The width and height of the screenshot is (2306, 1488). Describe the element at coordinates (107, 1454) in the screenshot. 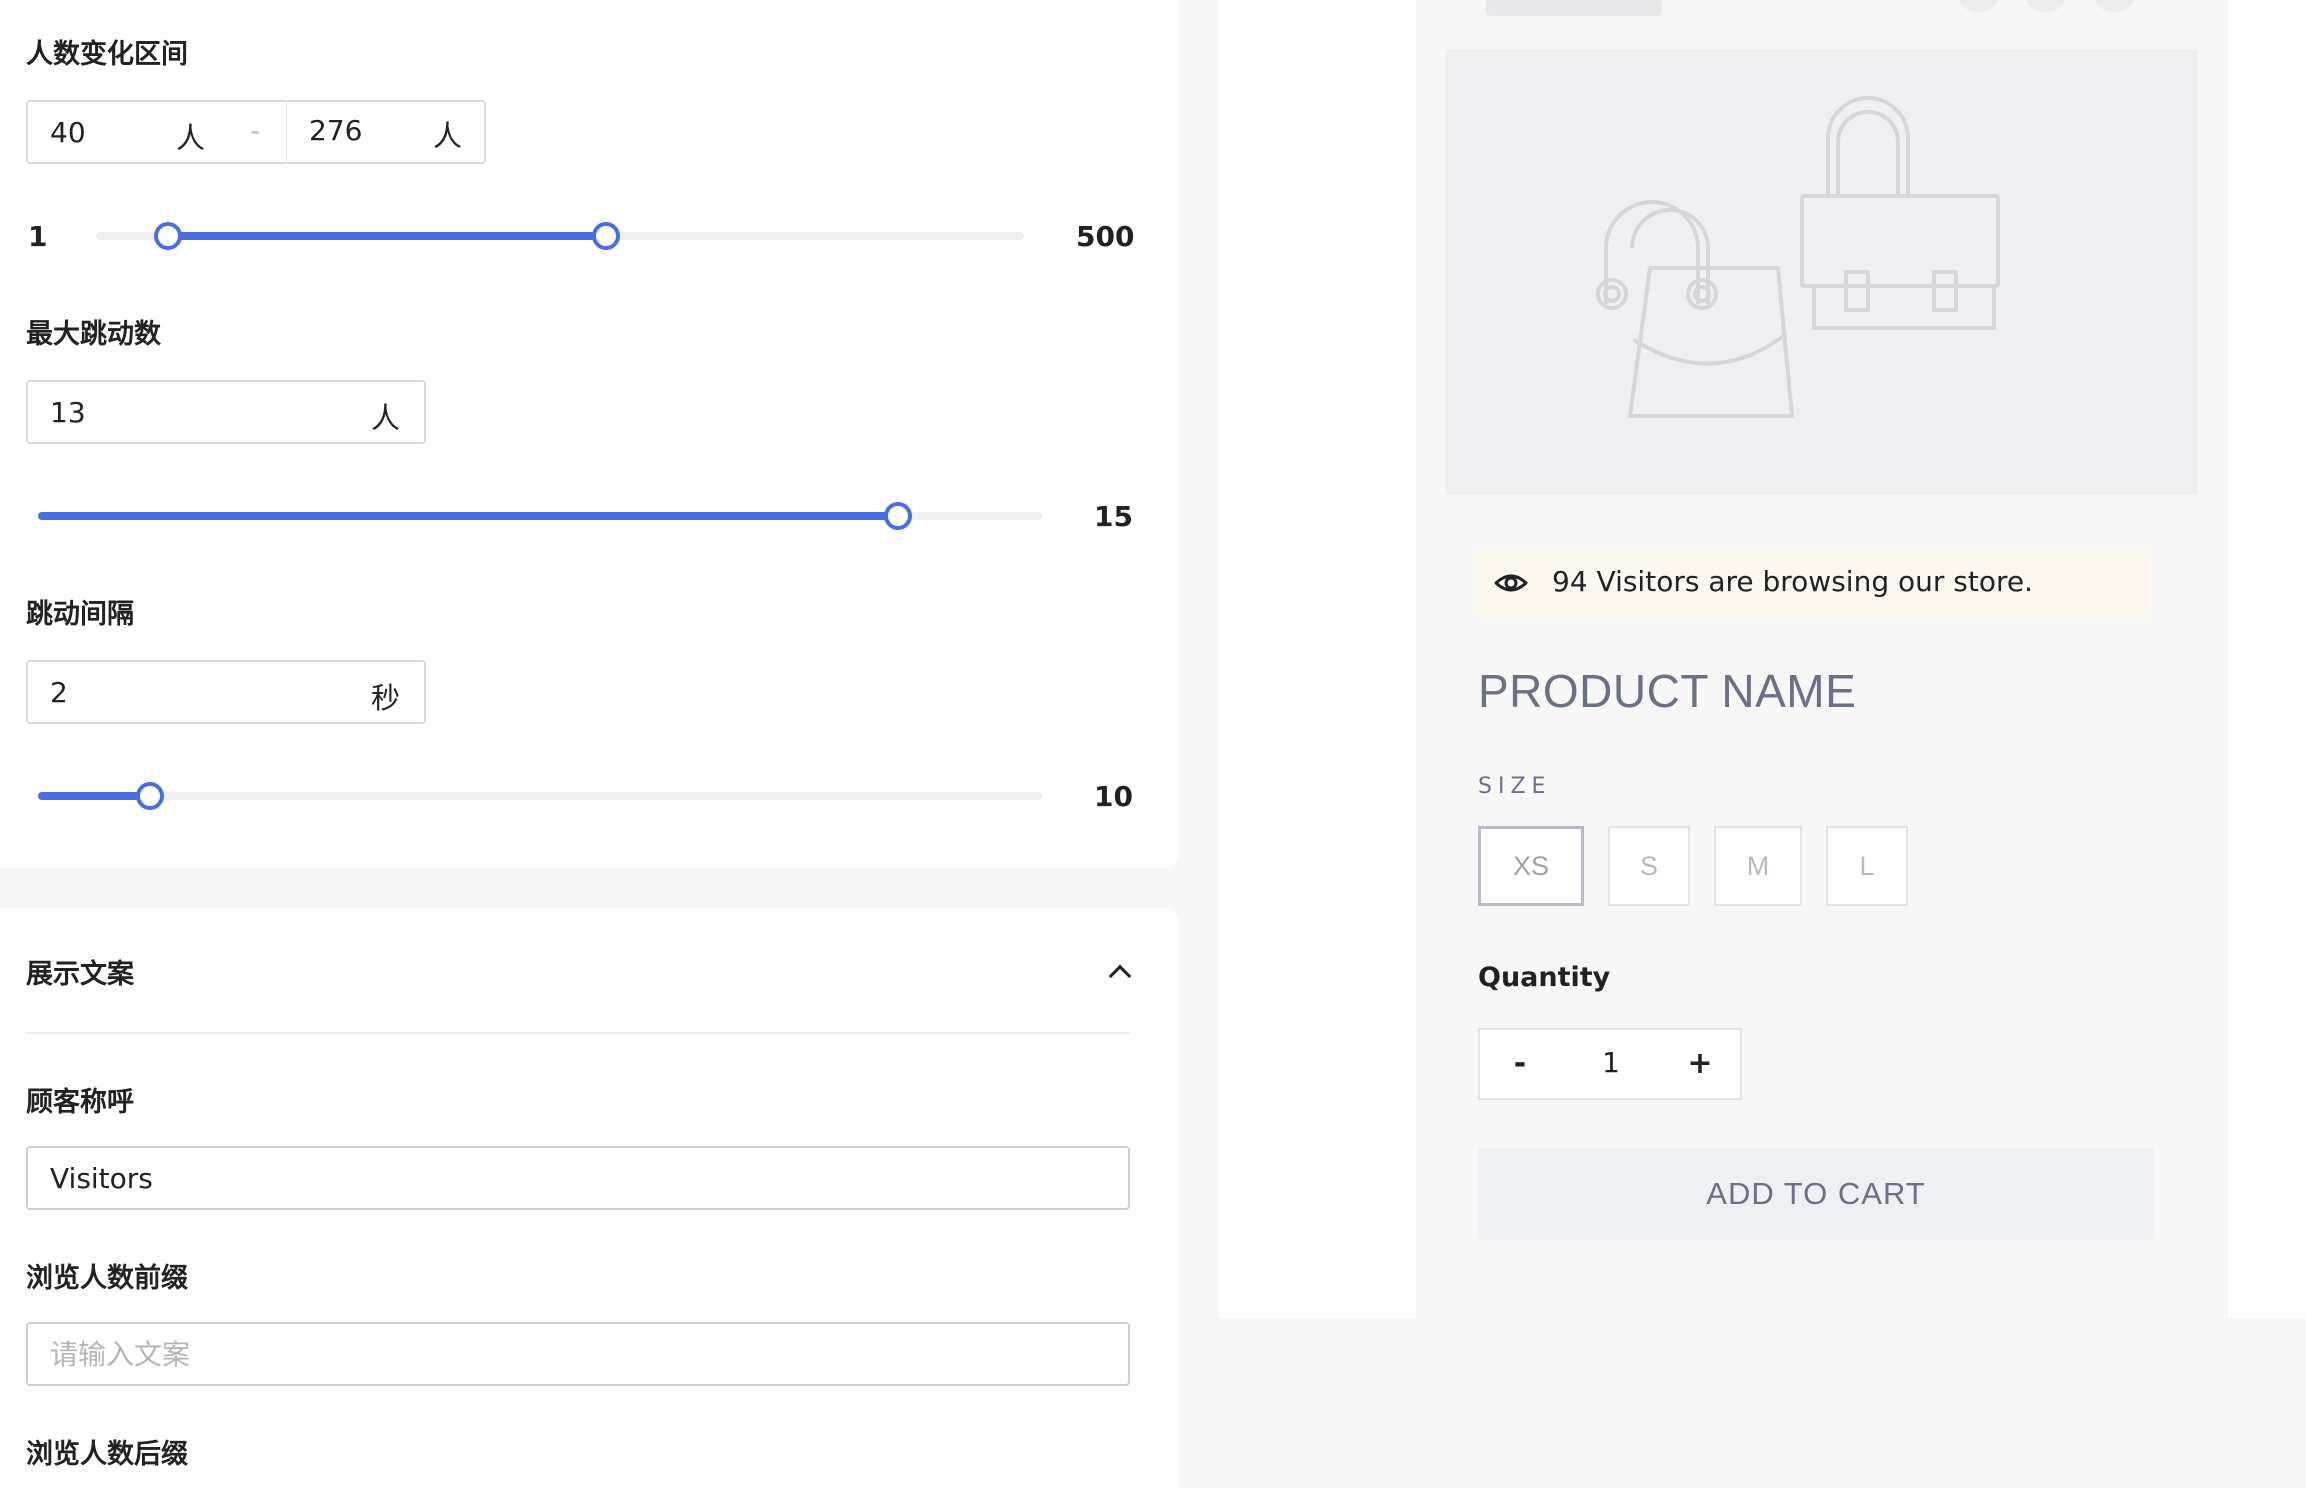

I see `suffix-label: 浏览人数后缀` at that location.